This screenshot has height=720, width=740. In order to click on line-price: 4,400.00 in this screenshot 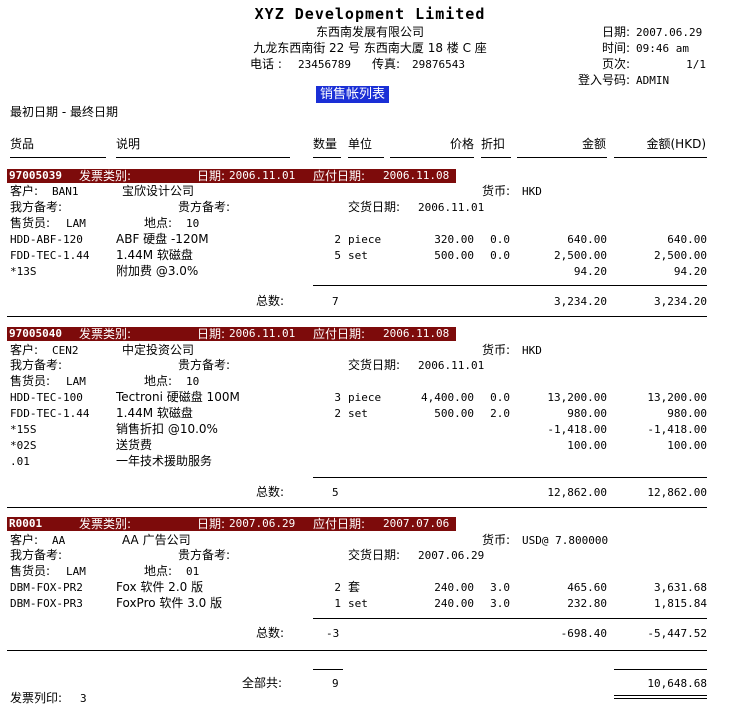, I will do `click(447, 397)`.